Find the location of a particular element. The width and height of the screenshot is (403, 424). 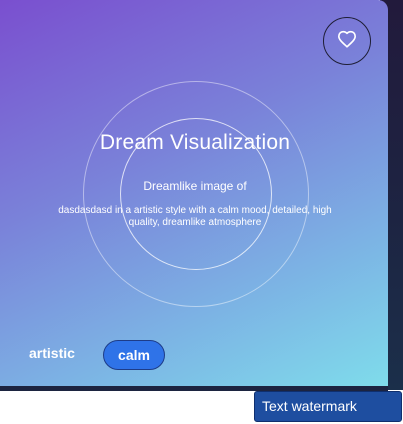

favorite-button is located at coordinates (347, 41).